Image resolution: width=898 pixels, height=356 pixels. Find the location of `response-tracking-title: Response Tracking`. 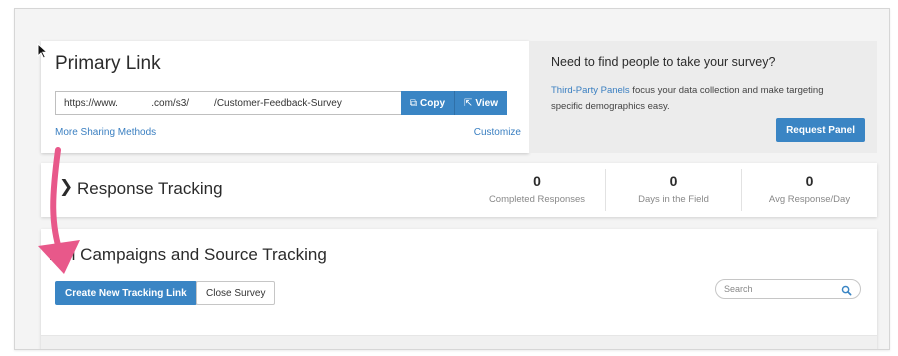

response-tracking-title: Response Tracking is located at coordinates (150, 188).